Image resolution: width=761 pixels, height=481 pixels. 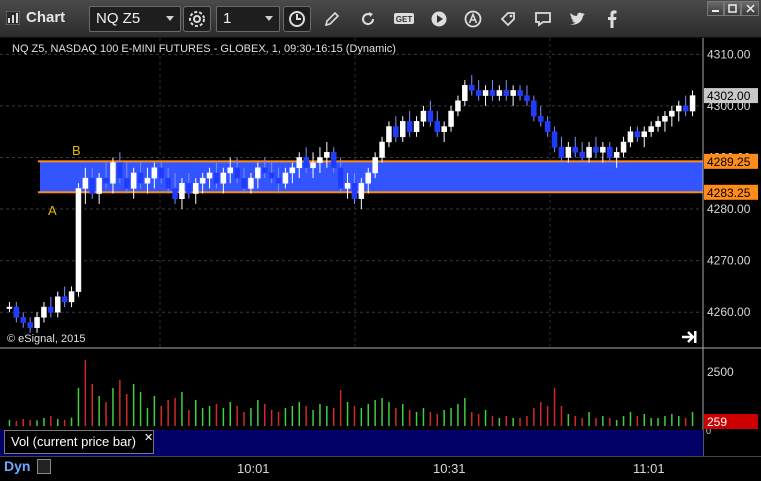 I want to click on minimize-button, so click(x=715, y=8).